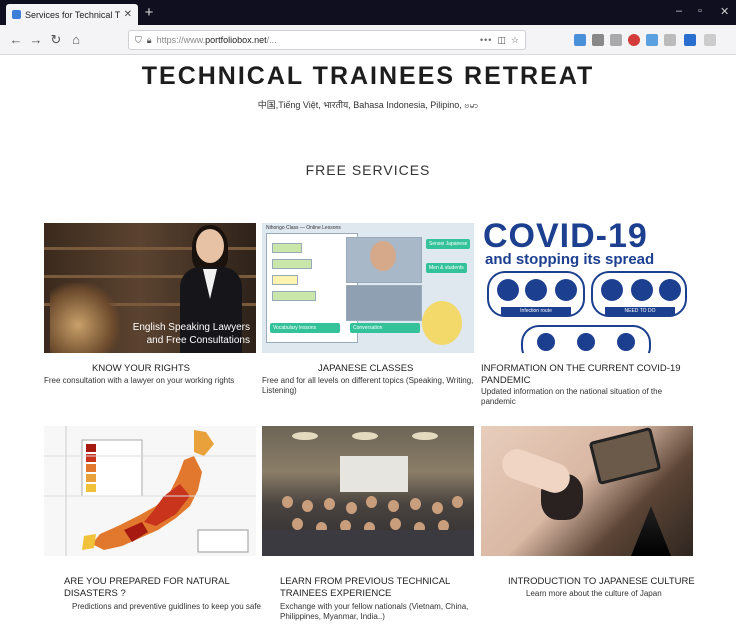  Describe the element at coordinates (159, 588) in the screenshot. I see `card-title: ARE YOU PREPARED FOR NATURAL DISASTERS ?` at that location.